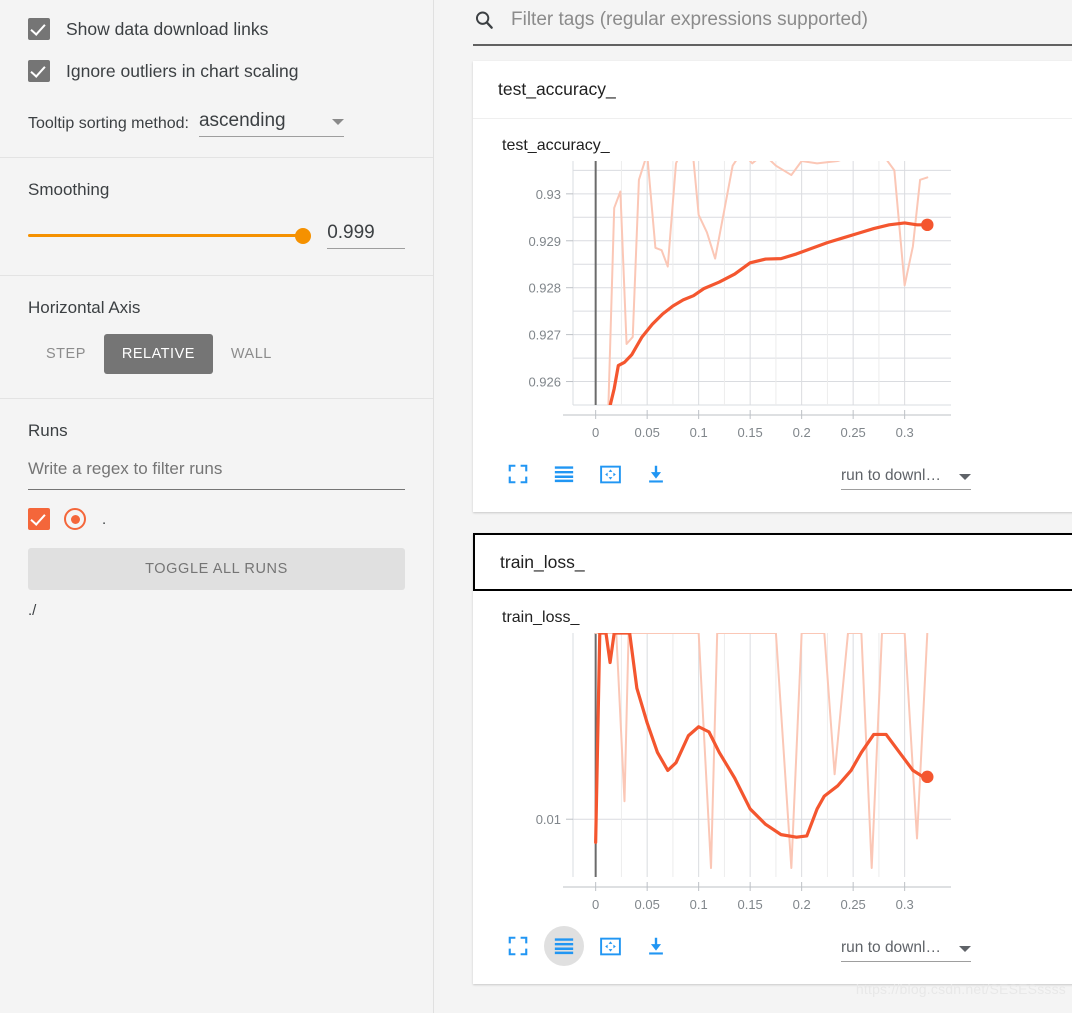 This screenshot has width=1072, height=1013. I want to click on horizontal-axis-button-group: STEP RELATIVE WALL, so click(216, 366).